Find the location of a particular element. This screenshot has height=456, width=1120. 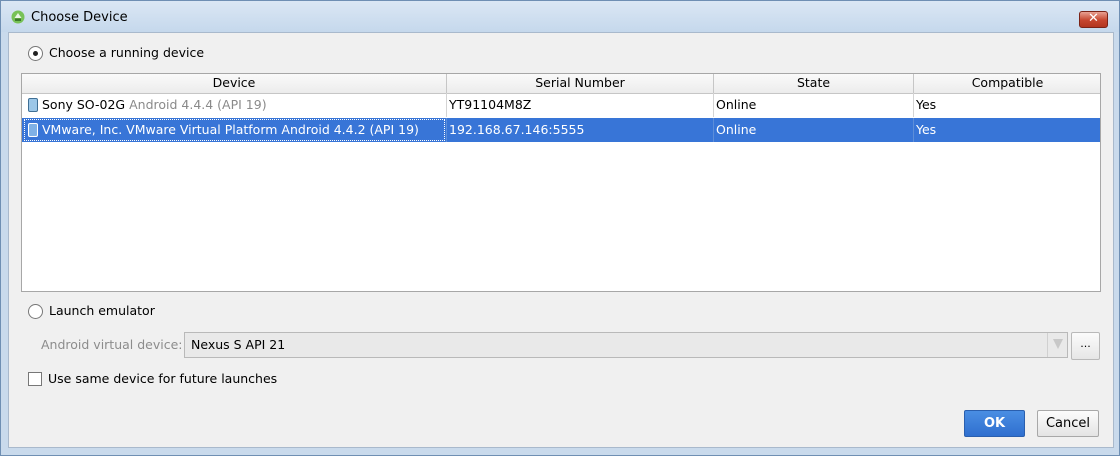

avd-selected-value: Nexus S API 21 is located at coordinates (238, 344).